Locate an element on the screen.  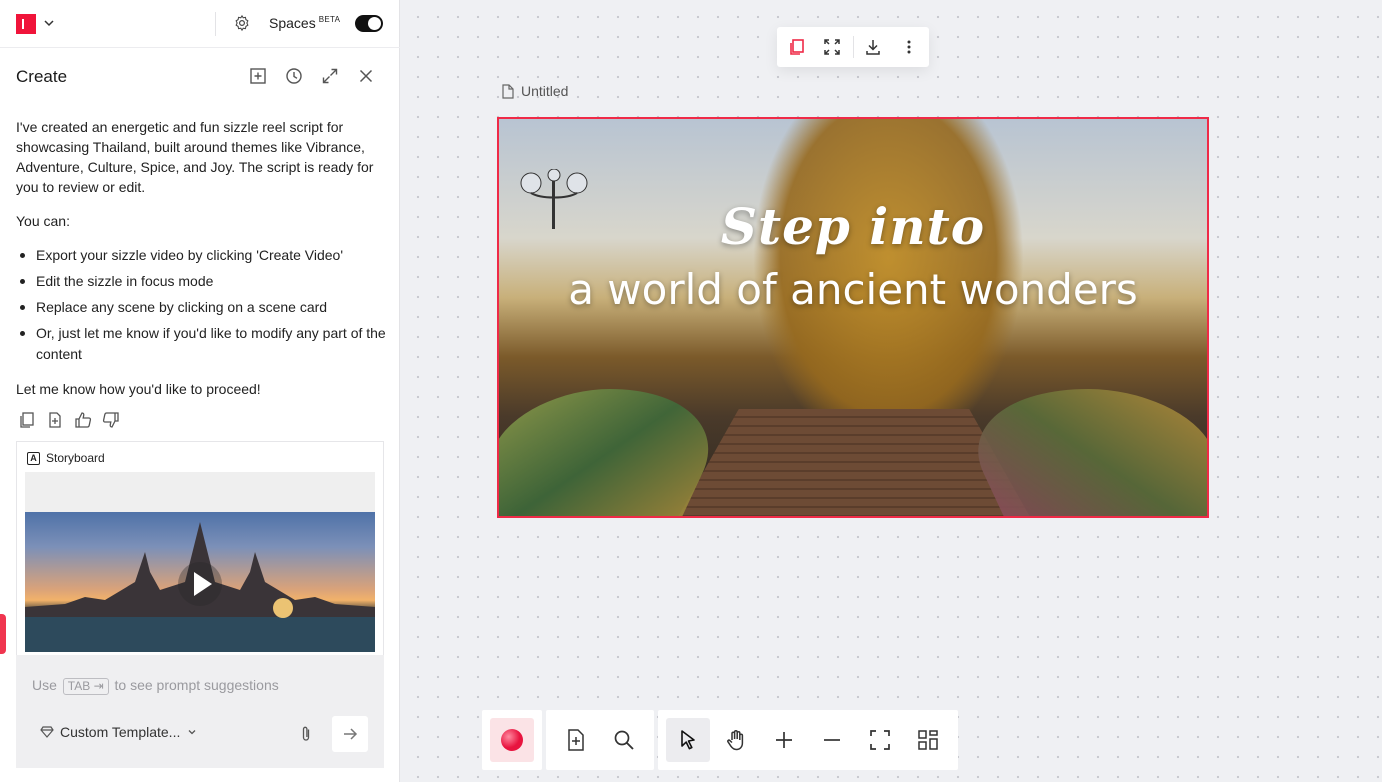
play-icon is located at coordinates (200, 584).